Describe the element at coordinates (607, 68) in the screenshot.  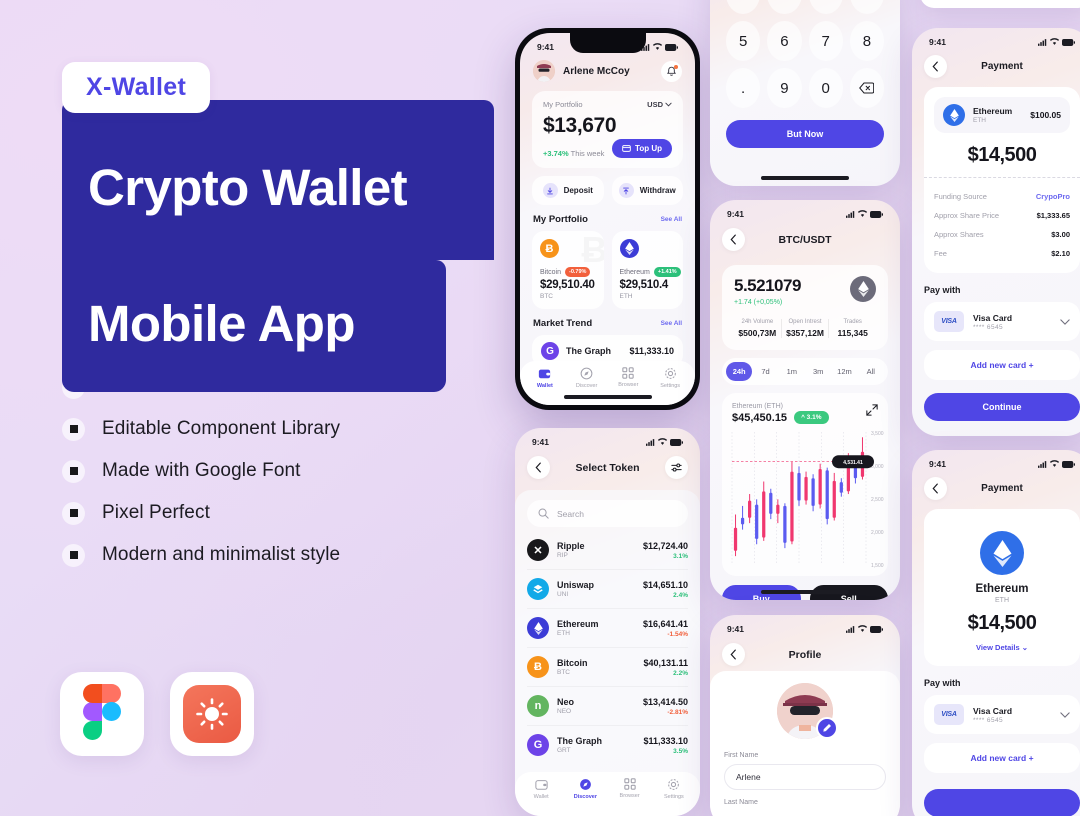
I see `wallet-header: Arlene McCoy` at that location.